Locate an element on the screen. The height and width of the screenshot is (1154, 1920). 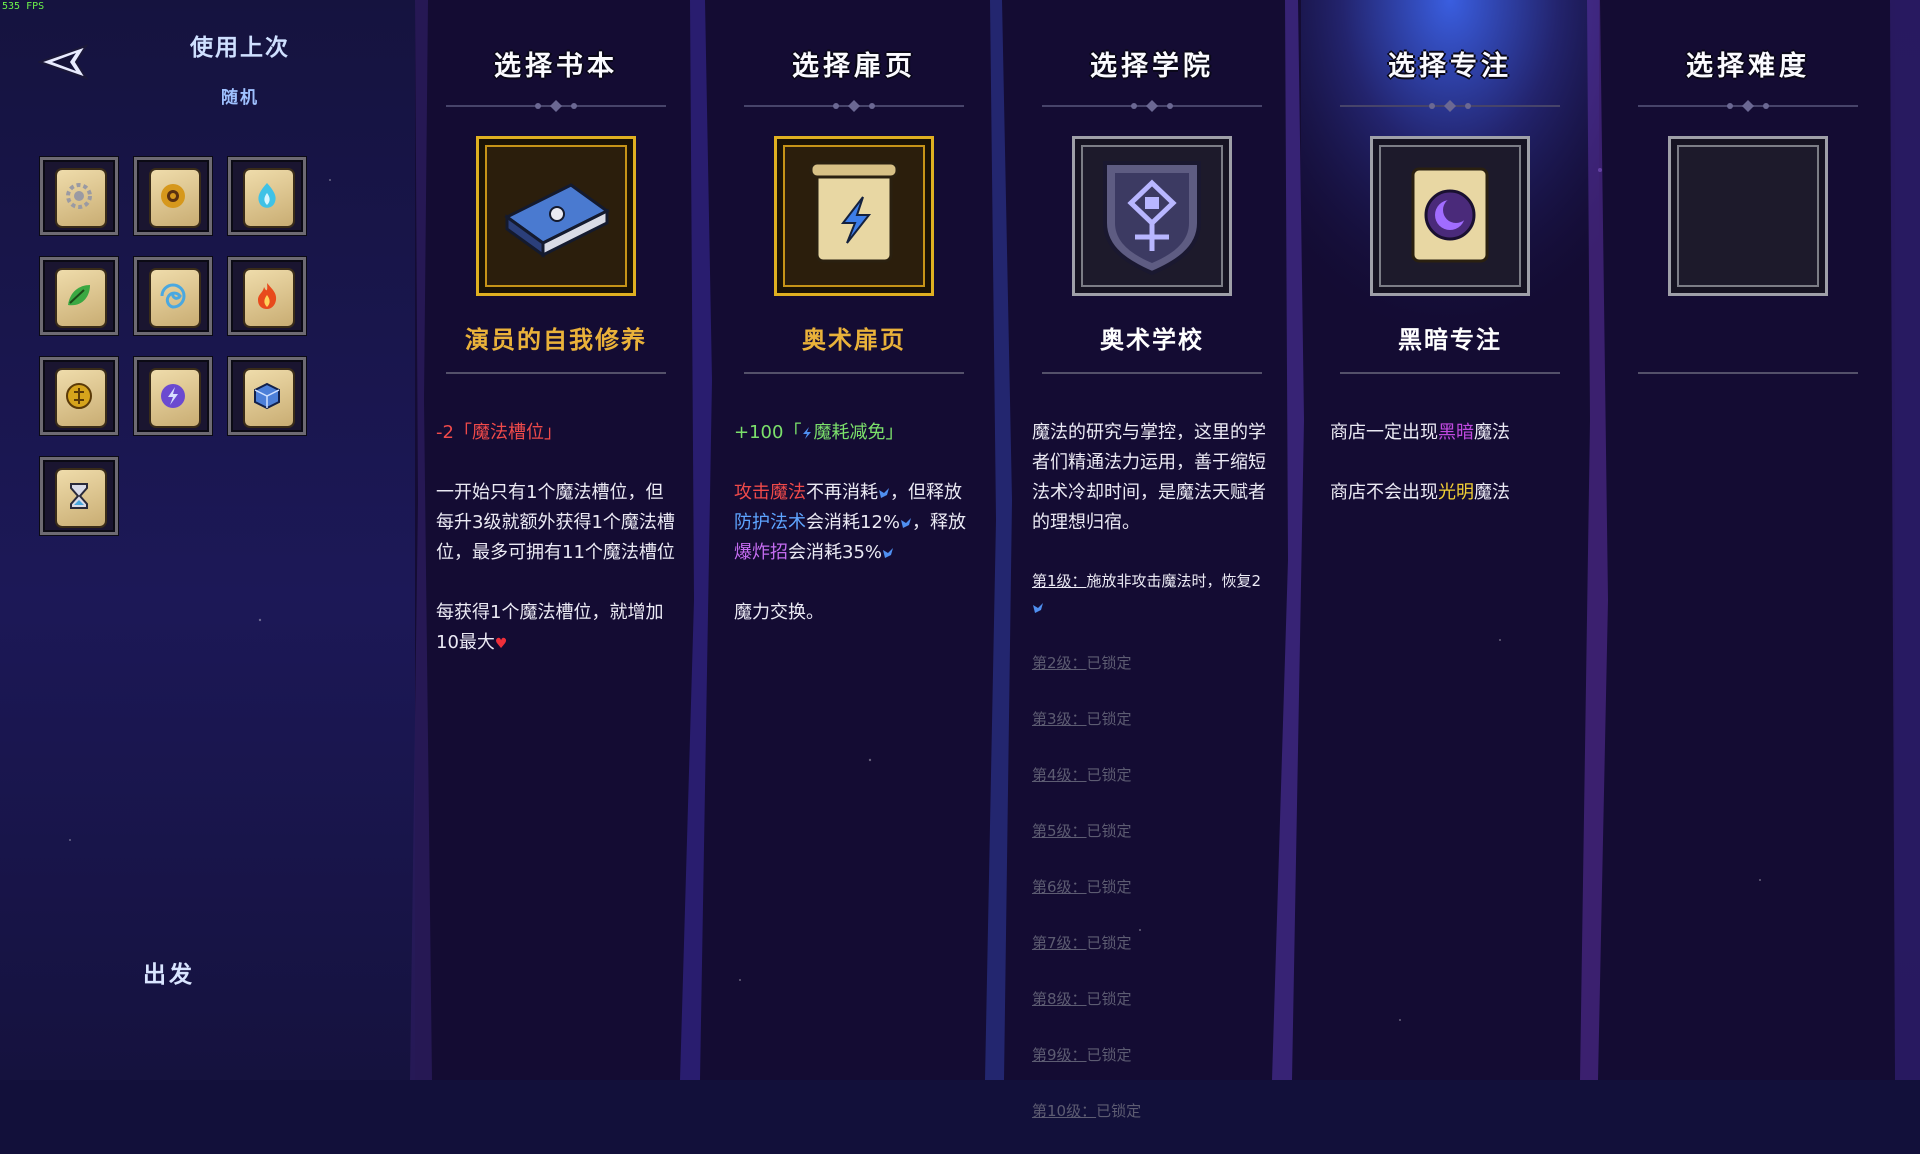
page-icon-frame is located at coordinates (854, 216).